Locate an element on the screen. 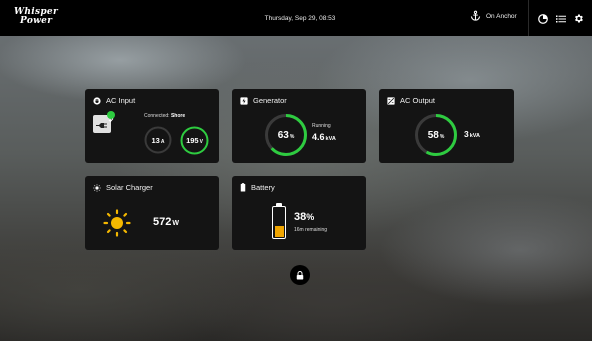  ac-output-power: 3 is located at coordinates (466, 134).